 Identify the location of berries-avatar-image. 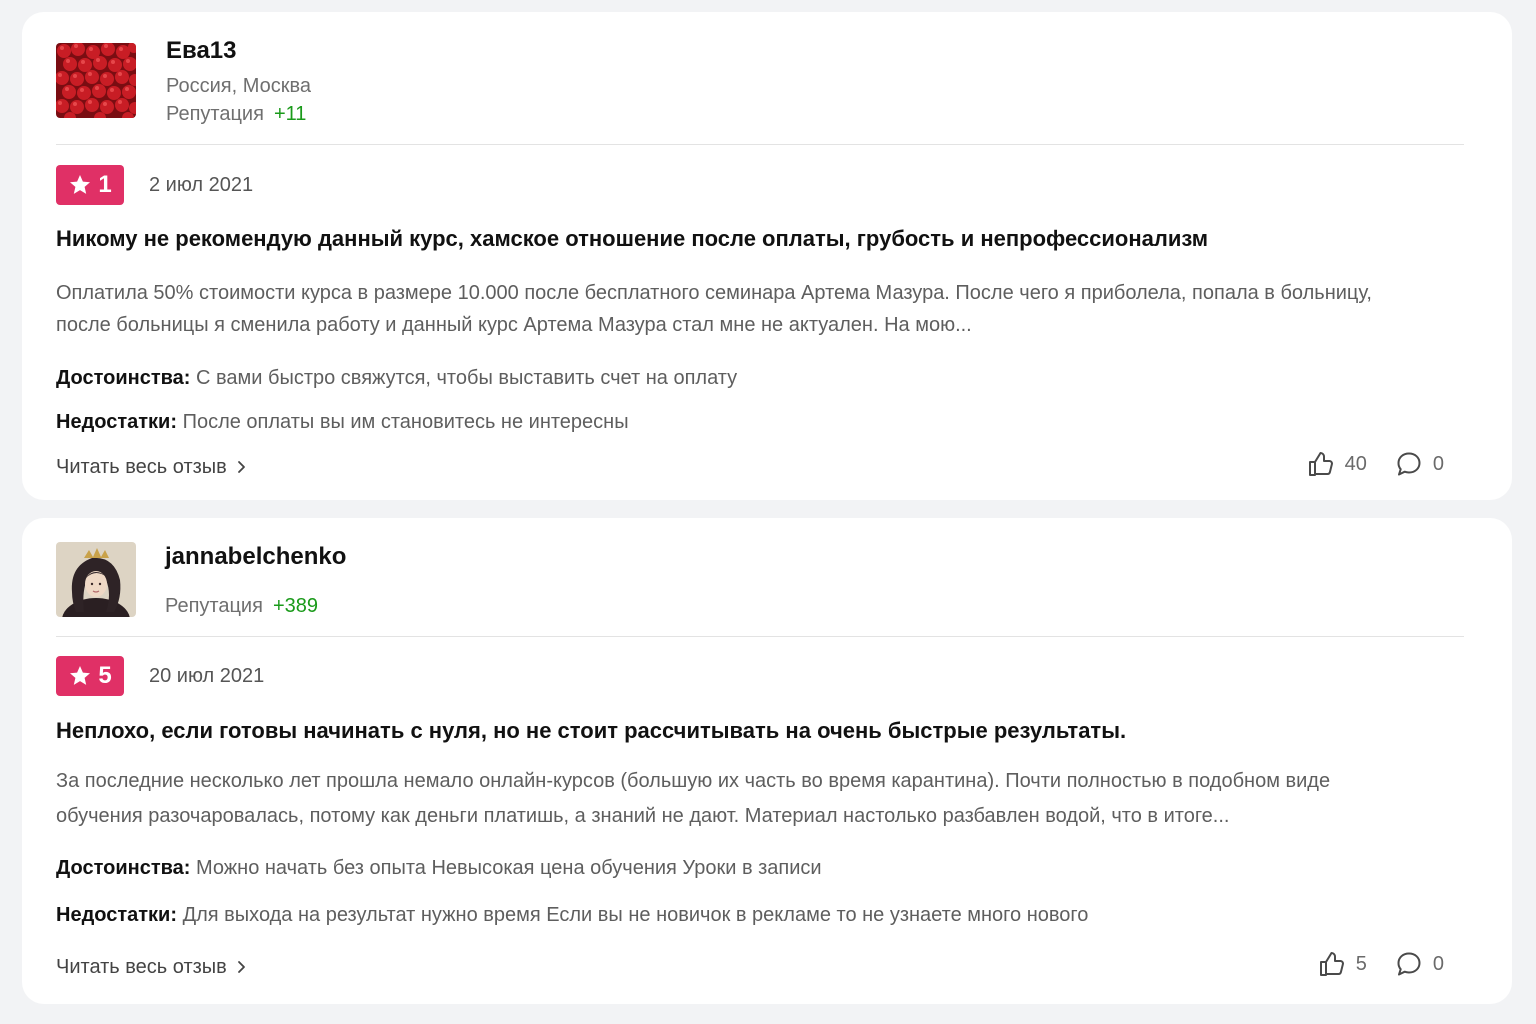
(96, 80).